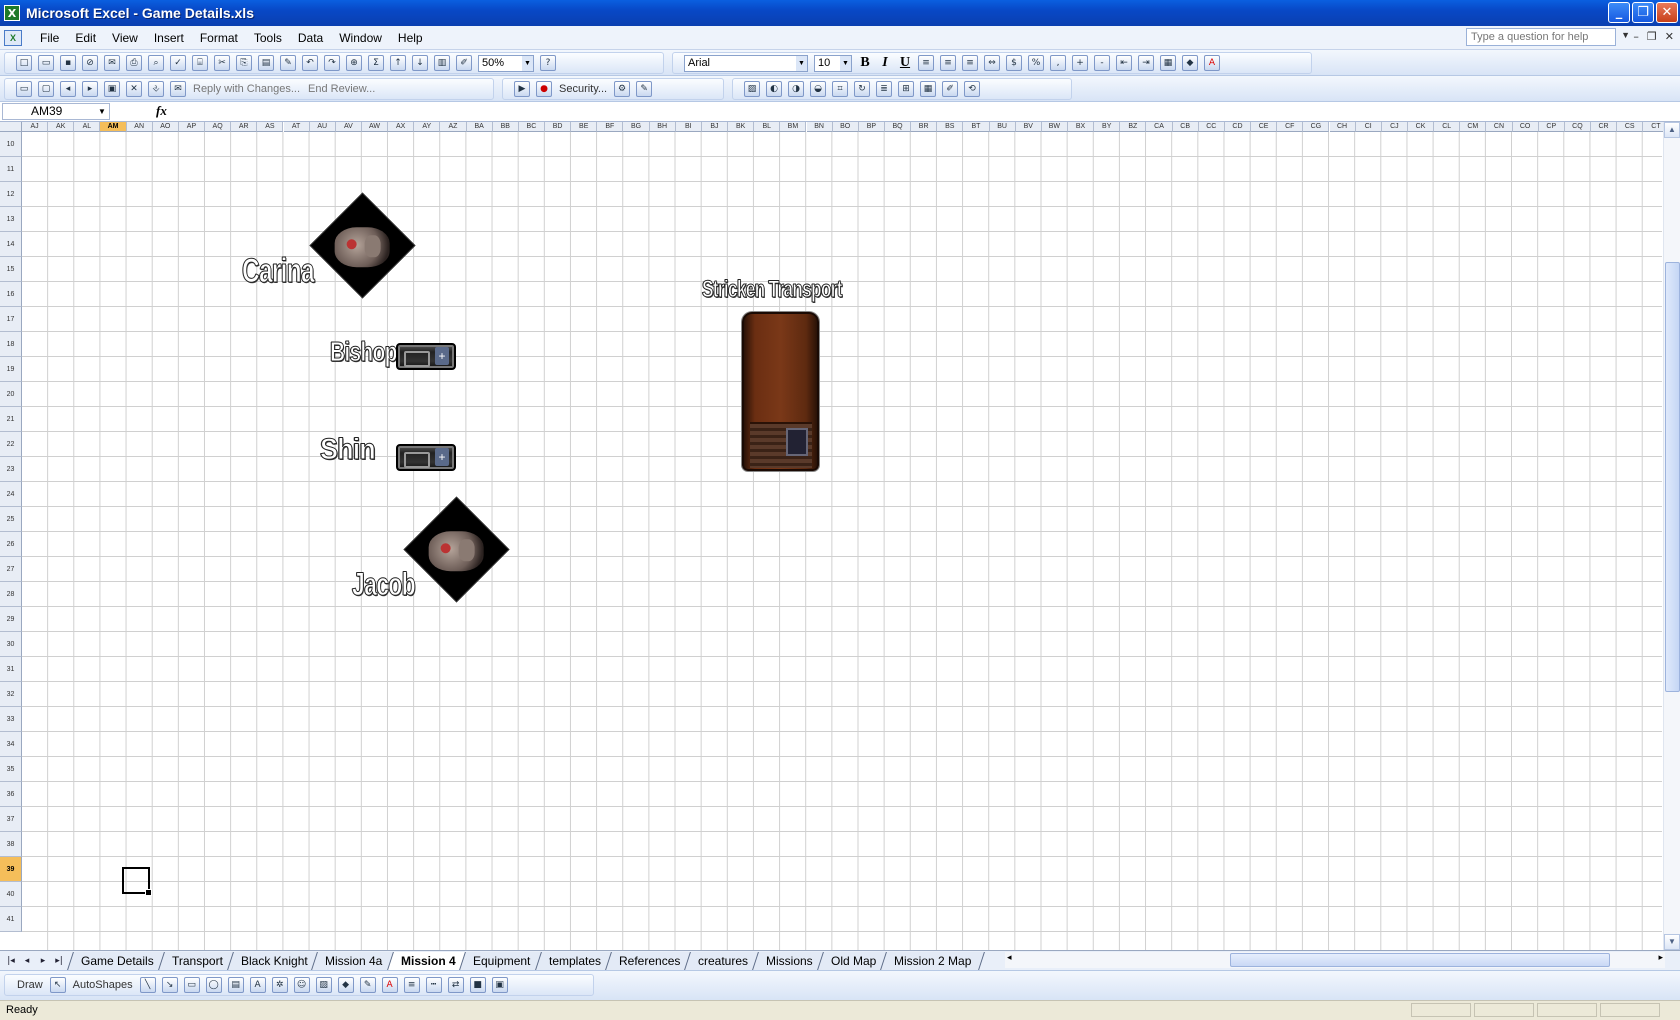 The height and width of the screenshot is (1020, 1680). What do you see at coordinates (898, 127) in the screenshot?
I see `column-header-bq: BQ` at bounding box center [898, 127].